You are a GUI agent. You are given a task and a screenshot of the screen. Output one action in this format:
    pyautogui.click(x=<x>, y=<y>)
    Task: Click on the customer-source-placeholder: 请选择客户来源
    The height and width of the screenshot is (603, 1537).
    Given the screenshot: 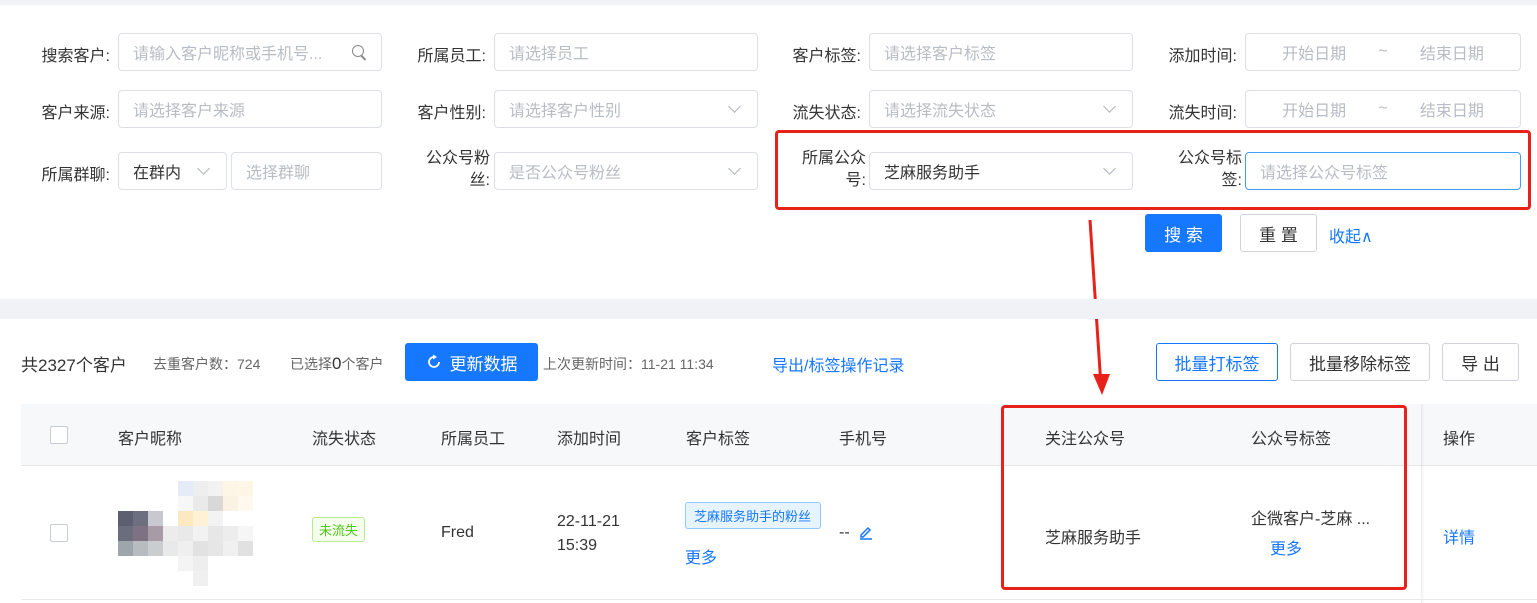 What is the action you would take?
    pyautogui.click(x=189, y=111)
    